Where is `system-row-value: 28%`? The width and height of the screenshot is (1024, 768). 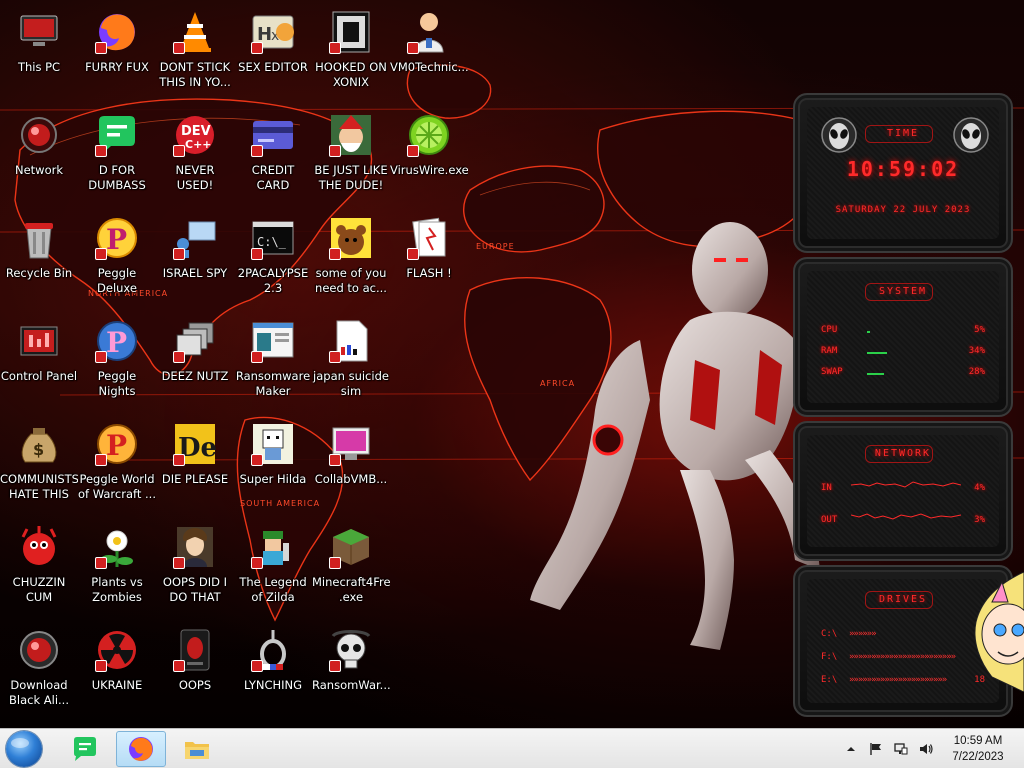 system-row-value: 28% is located at coordinates (976, 372).